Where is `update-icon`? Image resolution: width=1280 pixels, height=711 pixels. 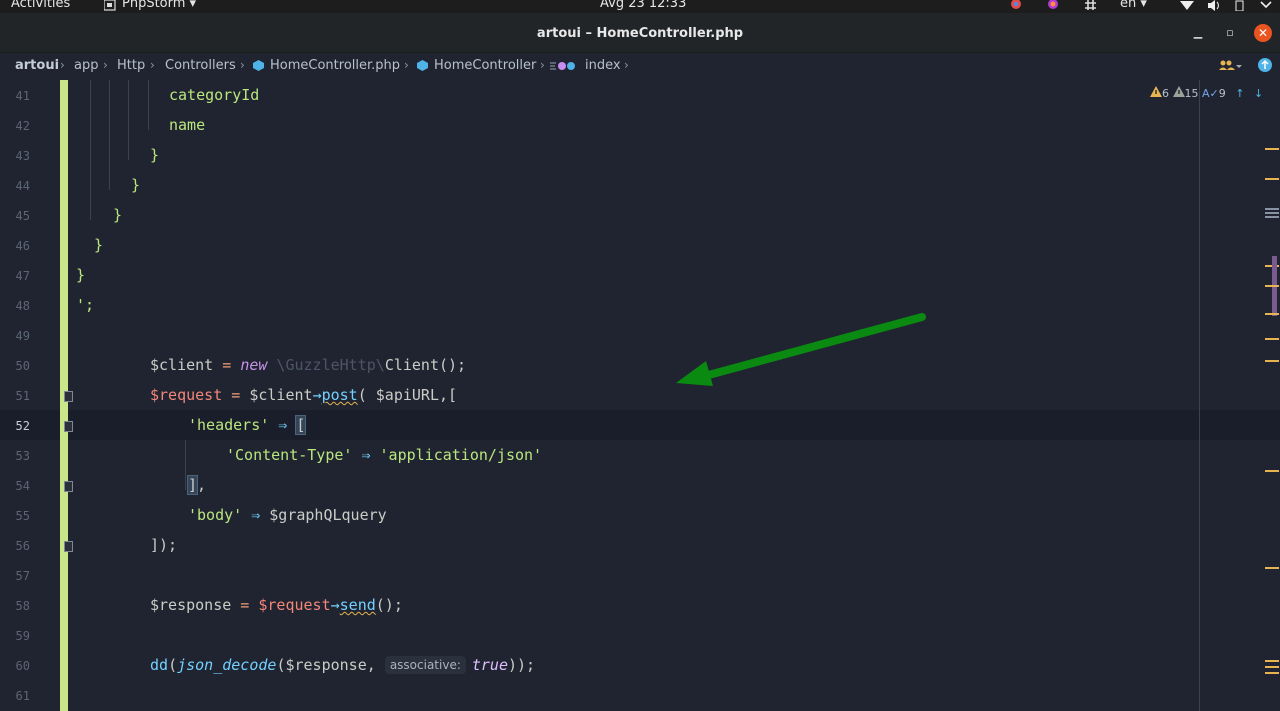 update-icon is located at coordinates (1265, 65).